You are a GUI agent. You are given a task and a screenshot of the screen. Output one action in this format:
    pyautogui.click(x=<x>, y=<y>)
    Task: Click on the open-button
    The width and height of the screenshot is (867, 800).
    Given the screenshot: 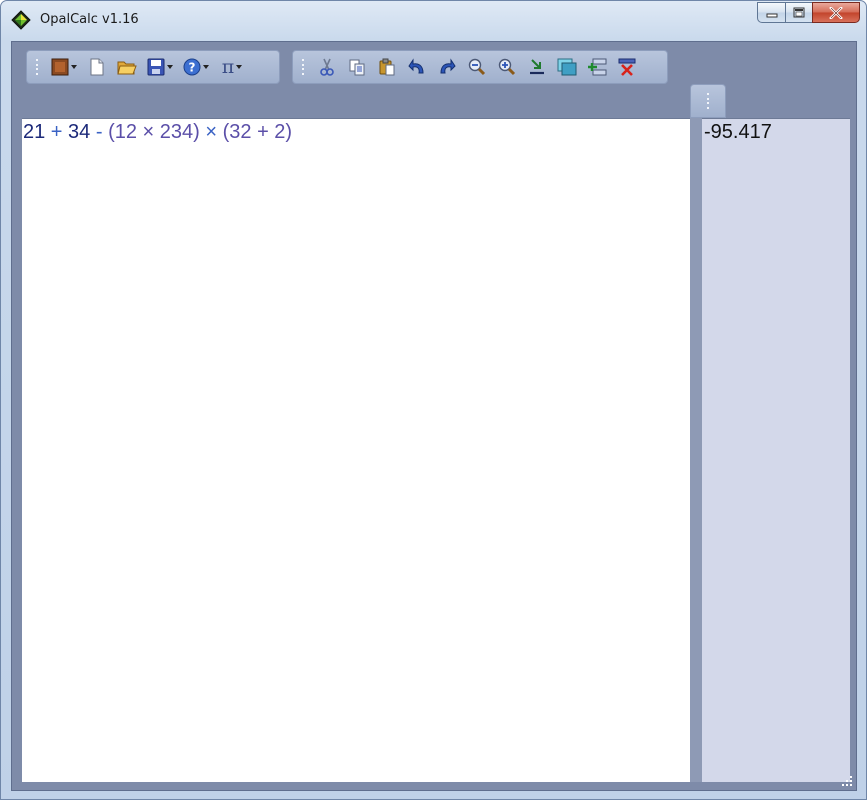 What is the action you would take?
    pyautogui.click(x=127, y=67)
    